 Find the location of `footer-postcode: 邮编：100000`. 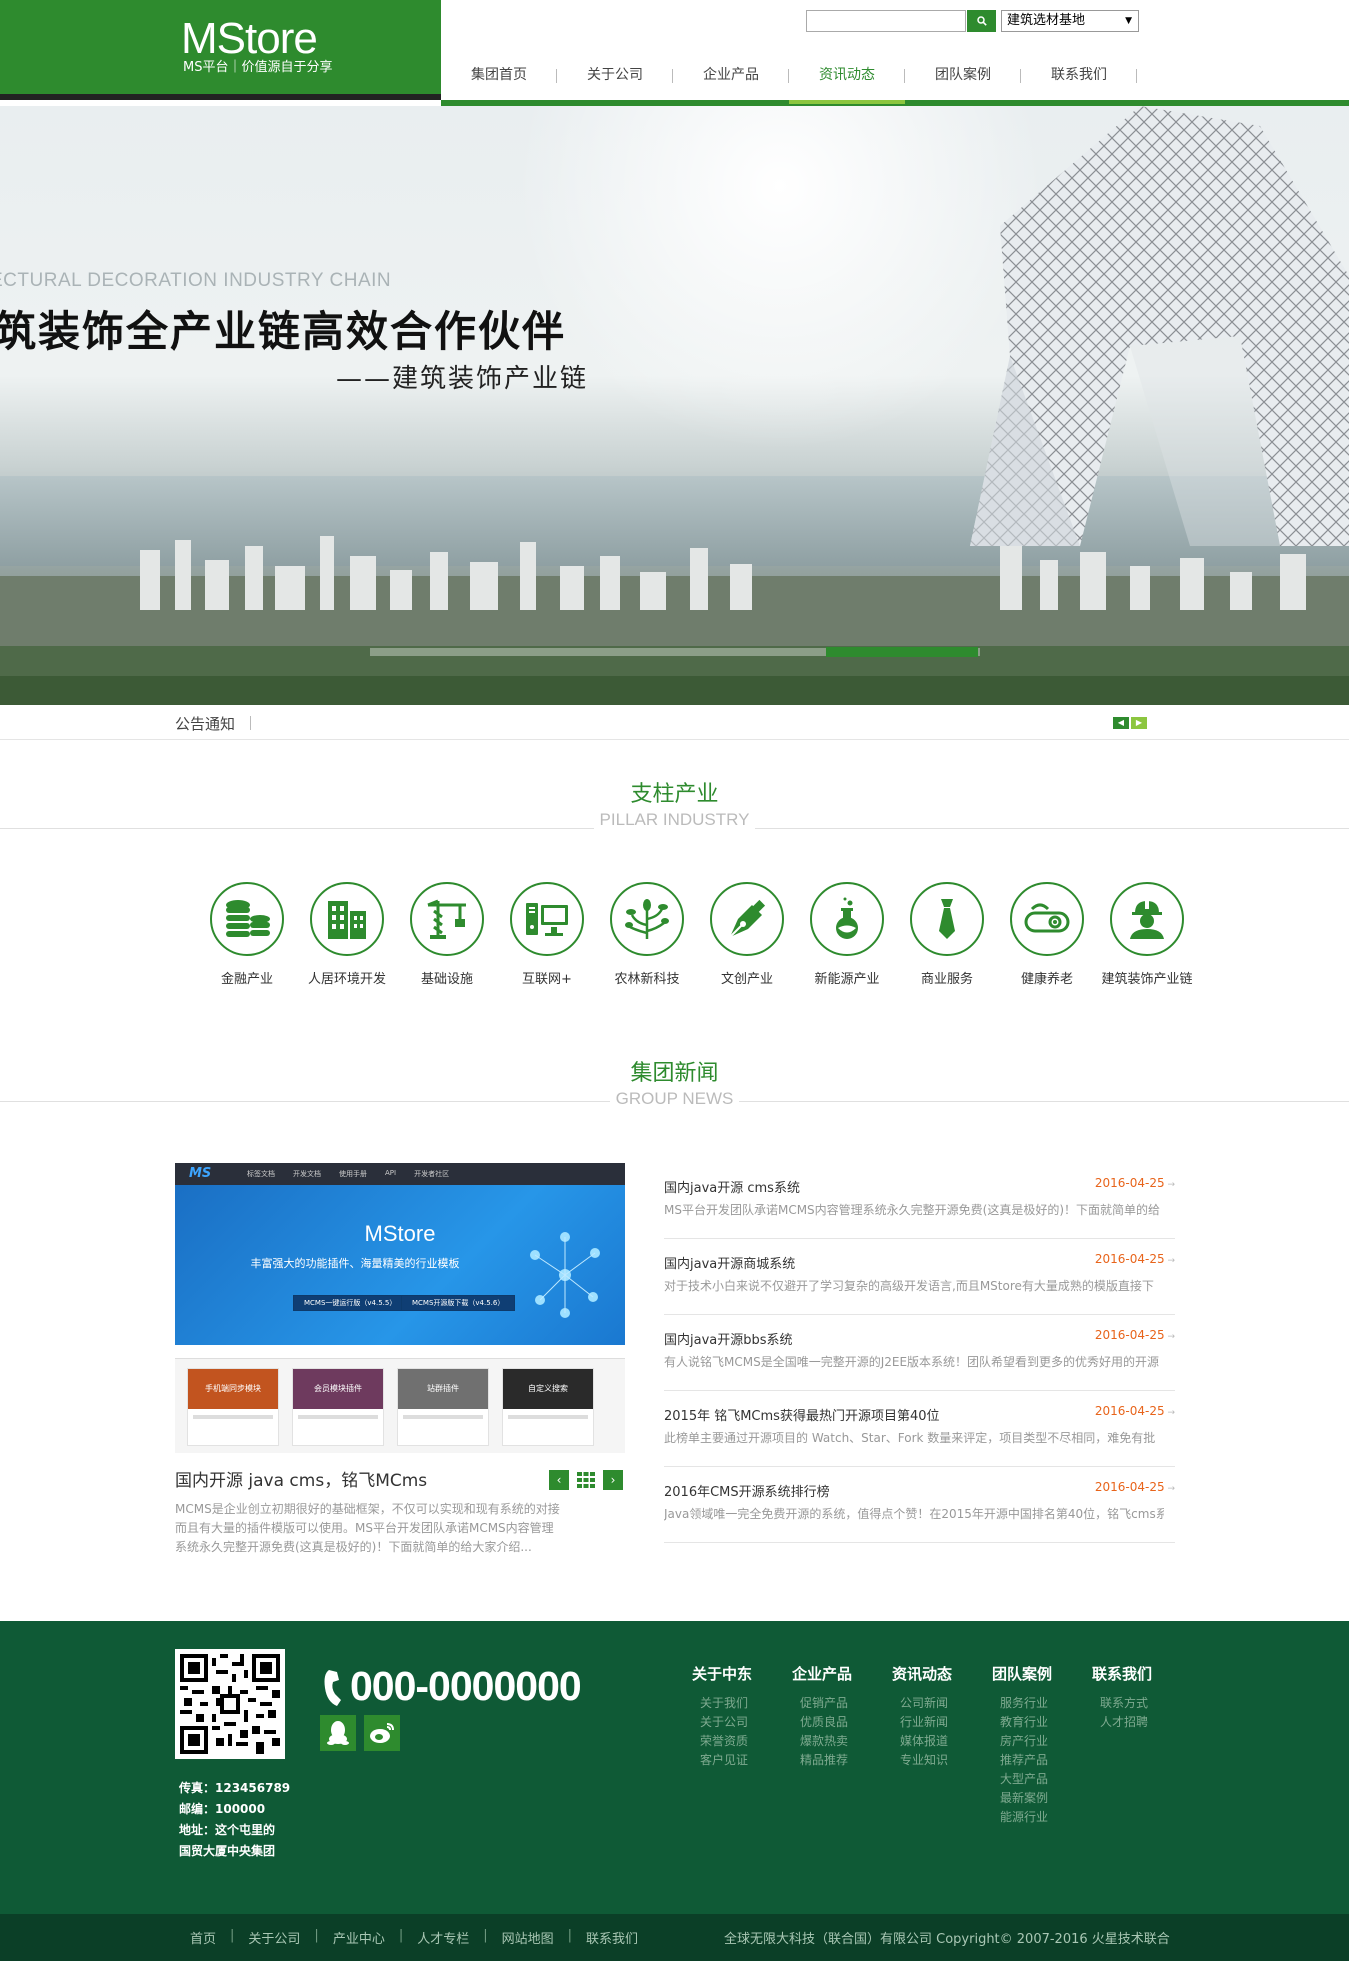

footer-postcode: 邮编：100000 is located at coordinates (222, 1809).